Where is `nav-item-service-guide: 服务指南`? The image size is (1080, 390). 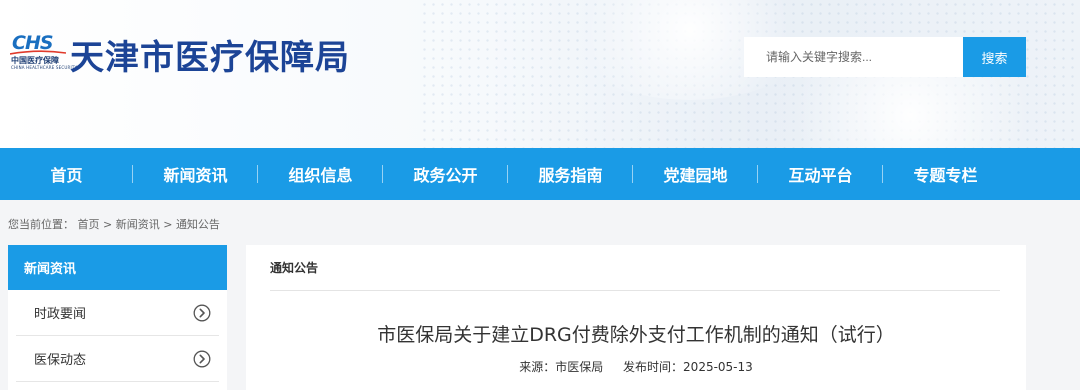 nav-item-service-guide: 服务指南 is located at coordinates (570, 174).